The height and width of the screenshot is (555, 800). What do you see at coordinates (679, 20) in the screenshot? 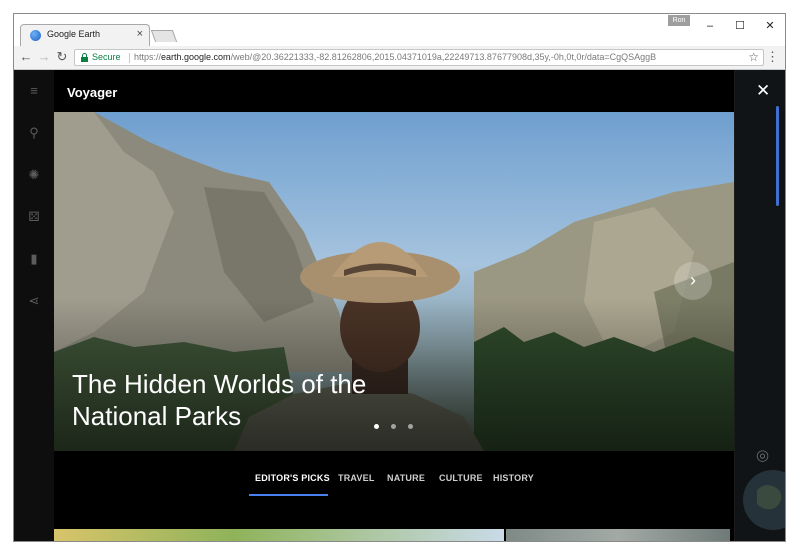
I see `profile-badge: Ron` at bounding box center [679, 20].